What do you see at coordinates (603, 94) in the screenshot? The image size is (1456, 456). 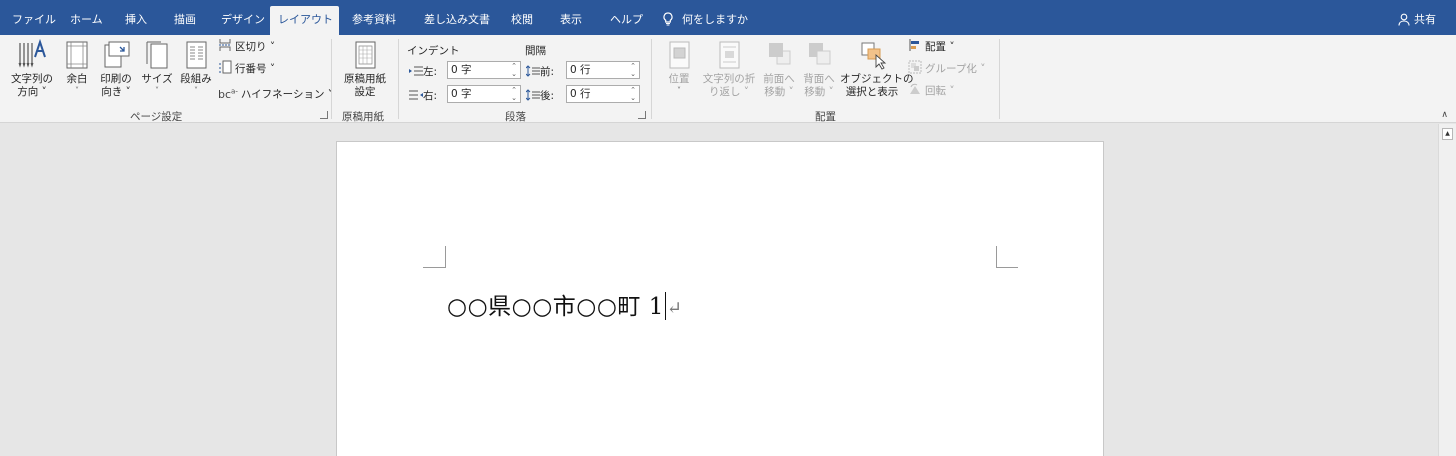 I see `spacing-after-input: 0 行 ⌃ ⌄` at bounding box center [603, 94].